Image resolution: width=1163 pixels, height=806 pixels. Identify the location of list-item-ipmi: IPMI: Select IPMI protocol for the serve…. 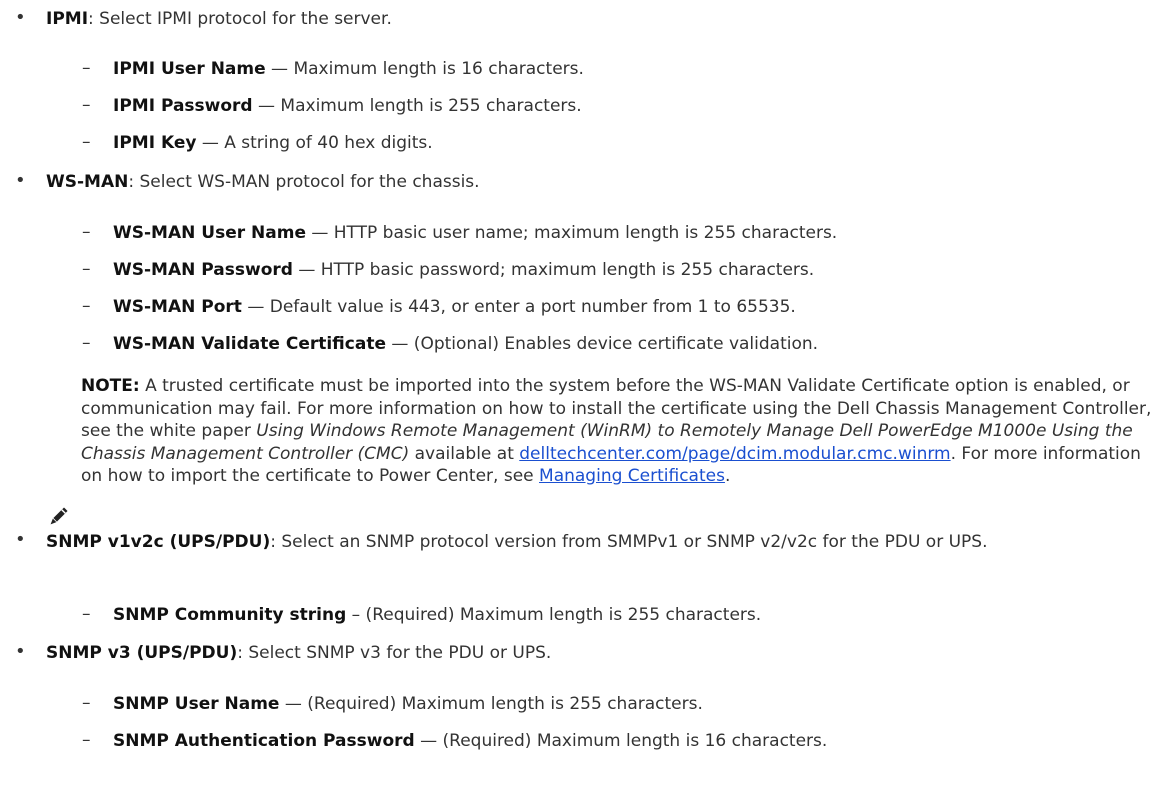
(219, 19).